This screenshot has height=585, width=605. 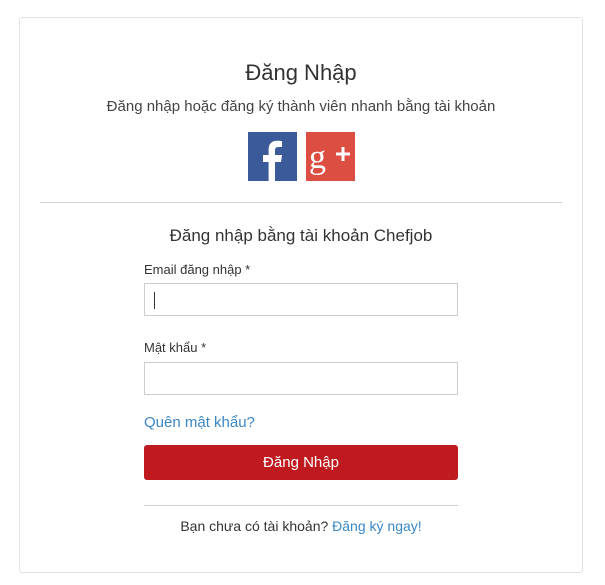 I want to click on email-field, so click(x=301, y=299).